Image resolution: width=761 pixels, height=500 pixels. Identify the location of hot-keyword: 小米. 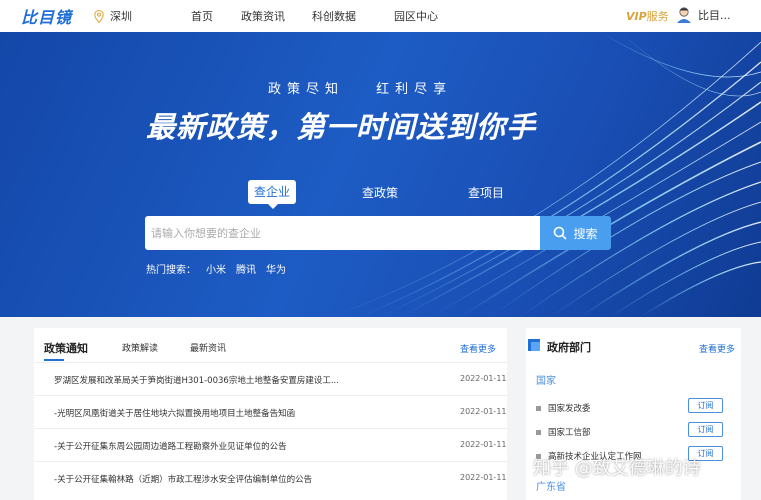
(216, 268).